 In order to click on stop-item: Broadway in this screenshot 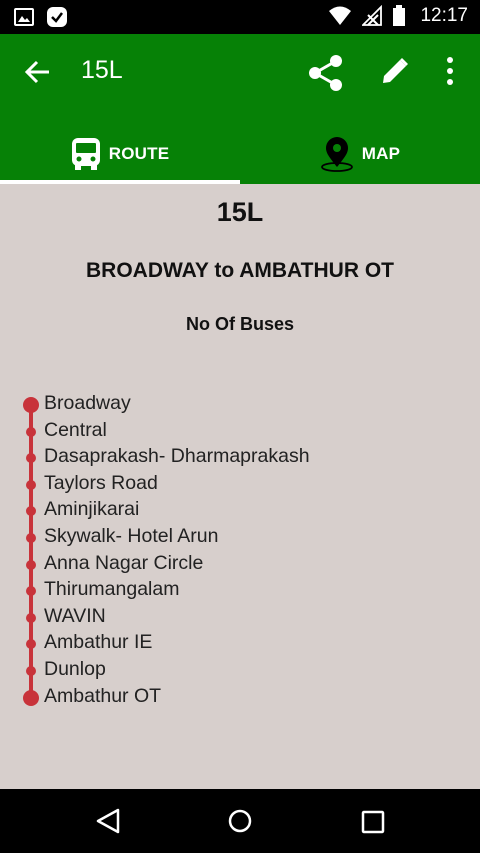, I will do `click(240, 403)`.